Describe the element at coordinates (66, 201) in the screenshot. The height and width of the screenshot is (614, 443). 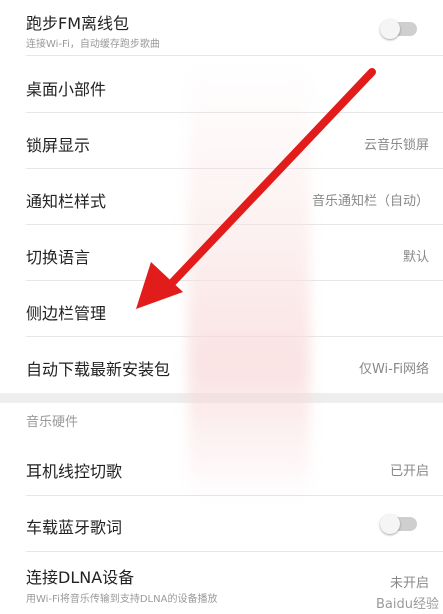
I see `notification-style-label: 通知栏样式` at that location.